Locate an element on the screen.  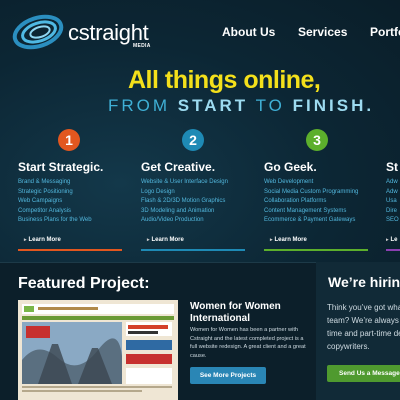
service-link: 3D Modeling and Animation is located at coordinates (184, 212).